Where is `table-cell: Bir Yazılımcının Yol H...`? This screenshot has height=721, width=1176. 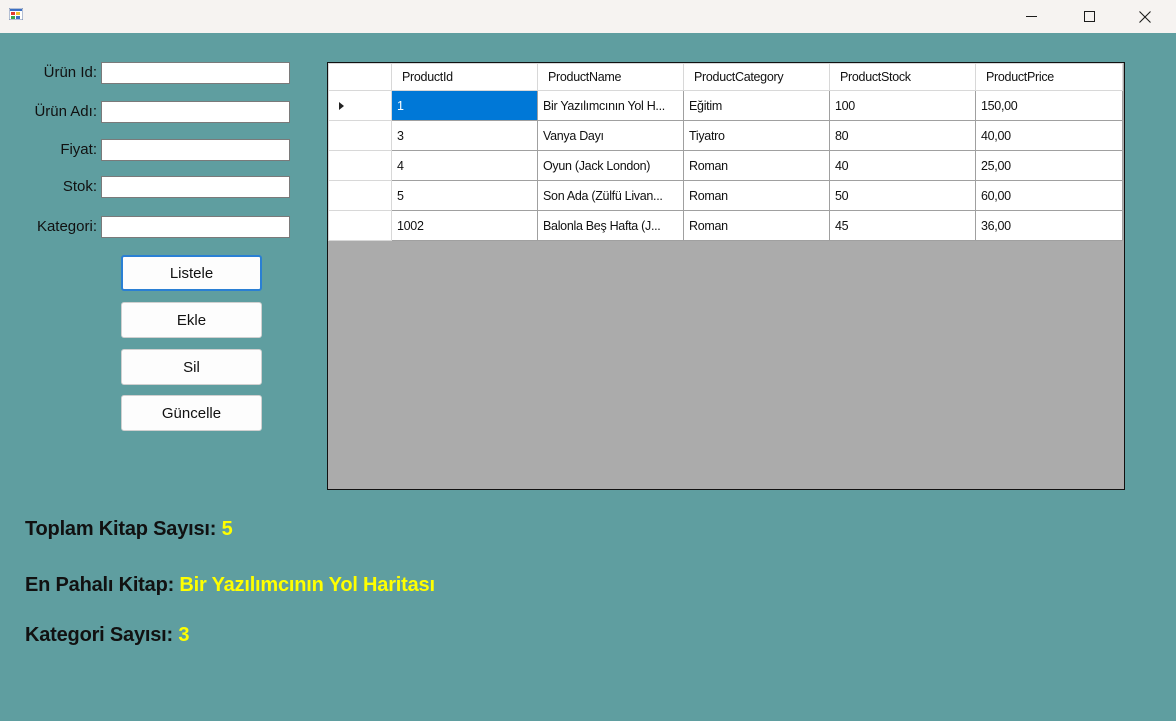 table-cell: Bir Yazılımcının Yol H... is located at coordinates (610, 105).